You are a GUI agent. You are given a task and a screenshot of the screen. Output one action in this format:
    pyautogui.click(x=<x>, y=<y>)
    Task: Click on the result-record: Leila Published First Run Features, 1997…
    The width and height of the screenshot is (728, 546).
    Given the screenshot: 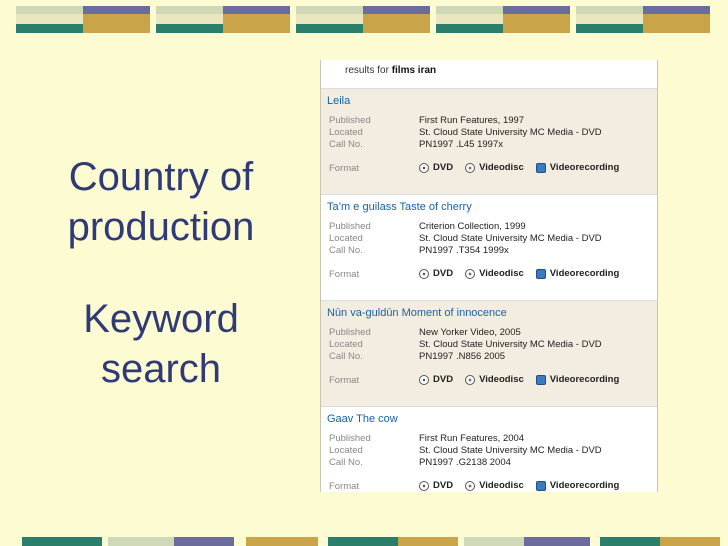 What is the action you would take?
    pyautogui.click(x=489, y=142)
    